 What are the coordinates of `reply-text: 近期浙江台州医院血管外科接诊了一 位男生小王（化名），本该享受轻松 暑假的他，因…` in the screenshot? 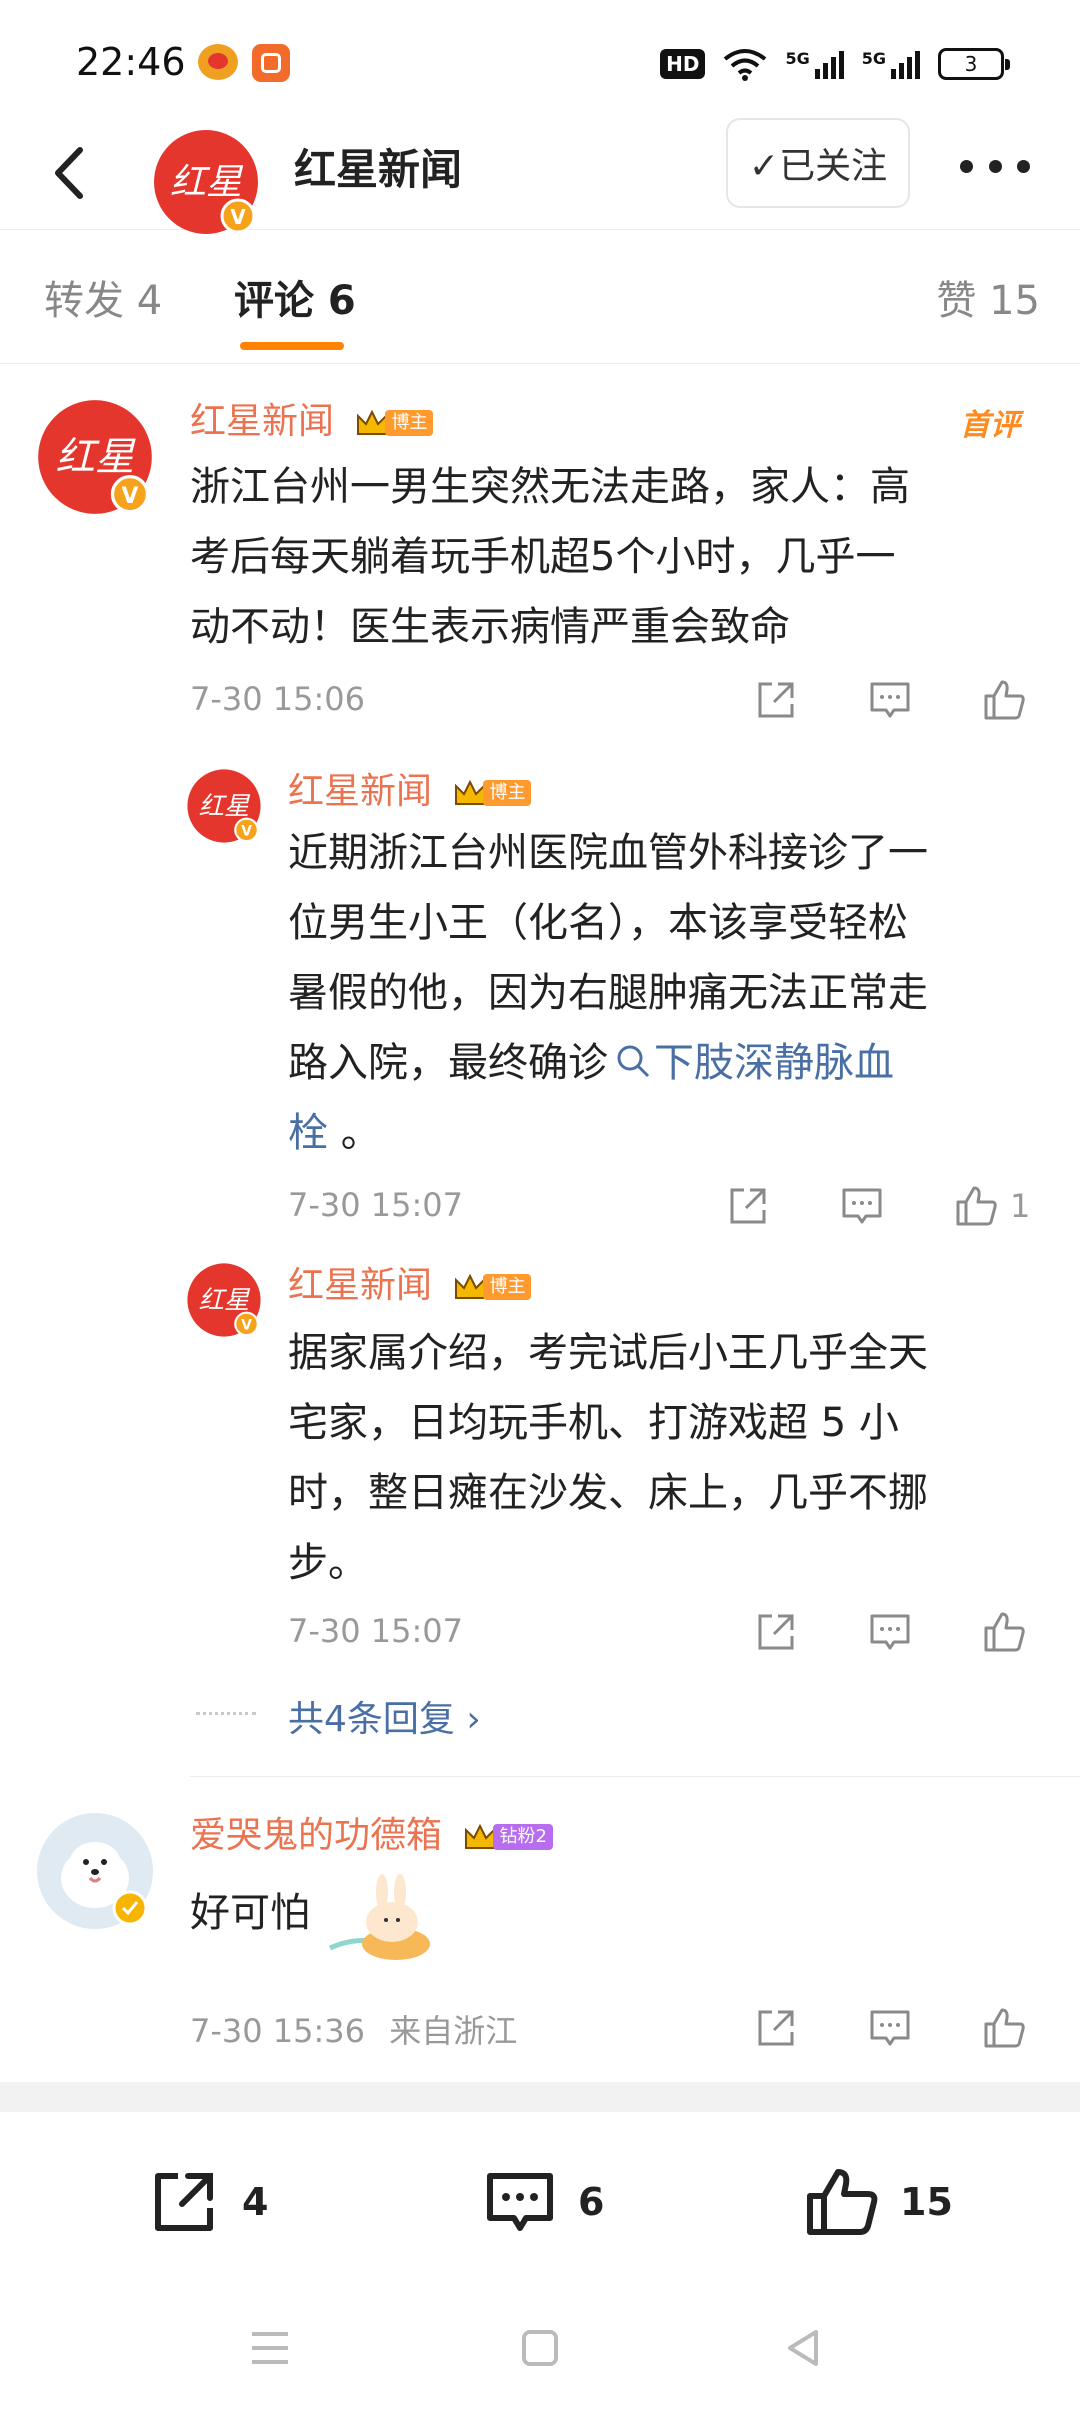 It's located at (608, 993).